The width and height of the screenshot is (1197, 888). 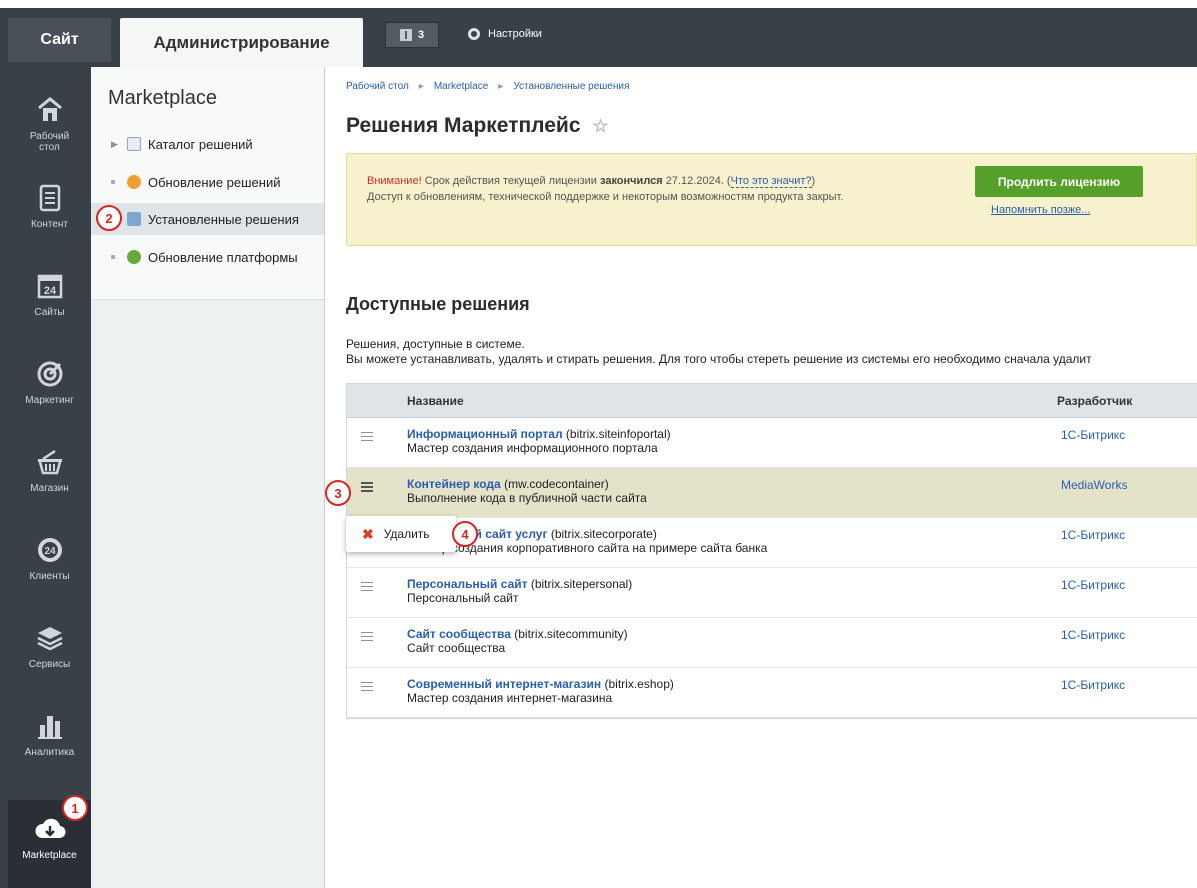 I want to click on alert-text-part: 27.12.2024. (, so click(x=696, y=181).